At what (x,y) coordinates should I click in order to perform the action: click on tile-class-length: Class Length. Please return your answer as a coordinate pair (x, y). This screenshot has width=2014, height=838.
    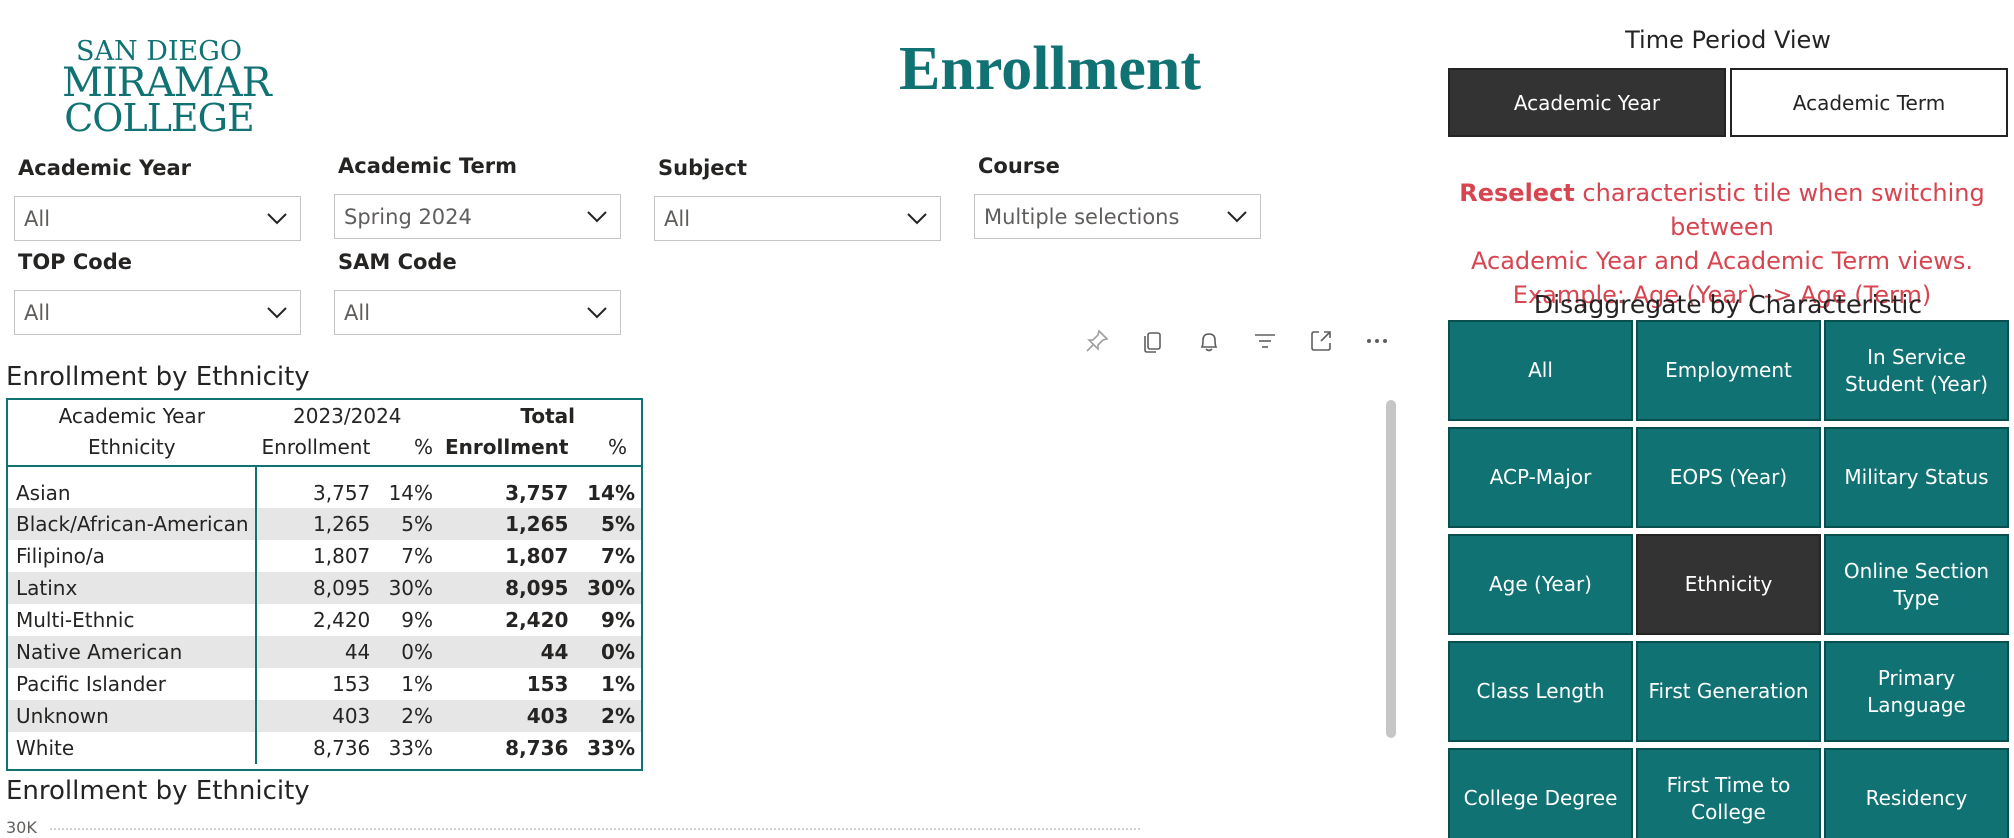
    Looking at the image, I should click on (1540, 691).